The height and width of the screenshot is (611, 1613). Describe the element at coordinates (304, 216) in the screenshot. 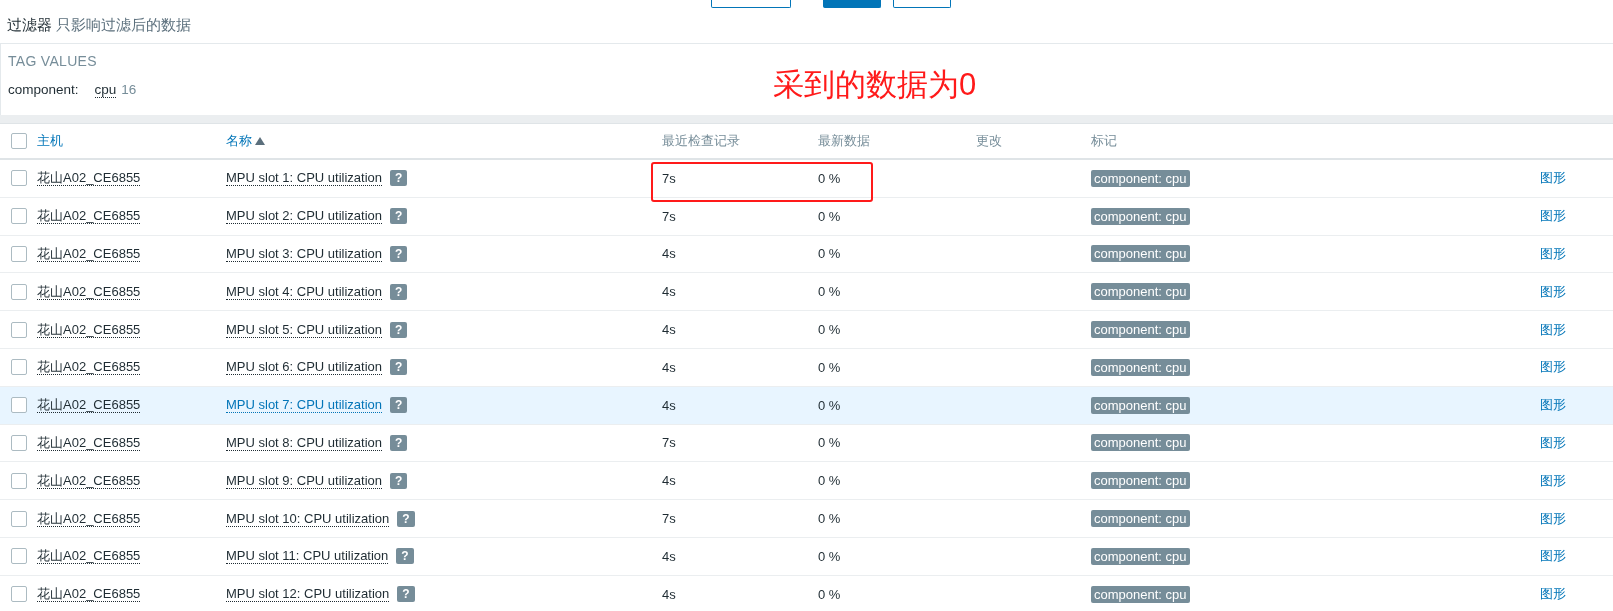

I see `item-name-link: MPU slot 2: CPU utilization` at that location.